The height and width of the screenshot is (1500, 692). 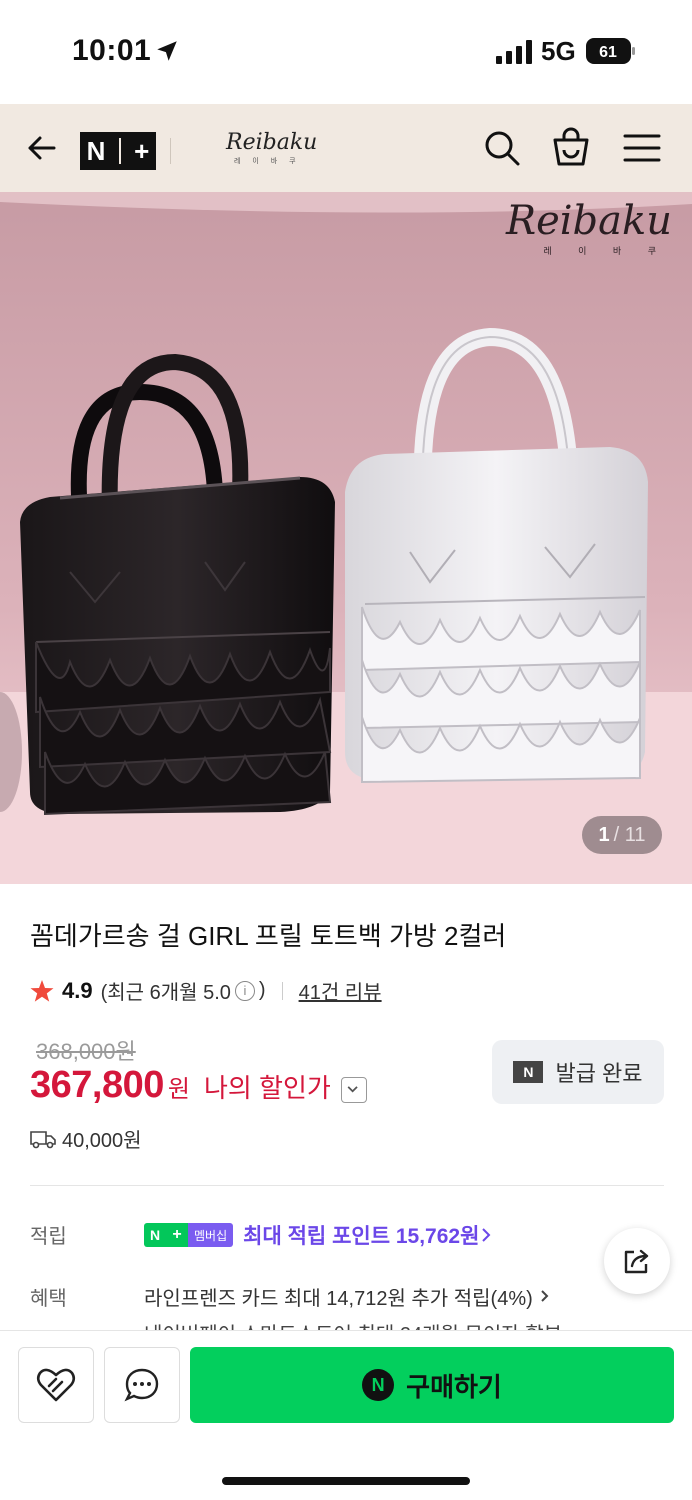 I want to click on my-discount-label: 나의 할인가, so click(x=267, y=1088).